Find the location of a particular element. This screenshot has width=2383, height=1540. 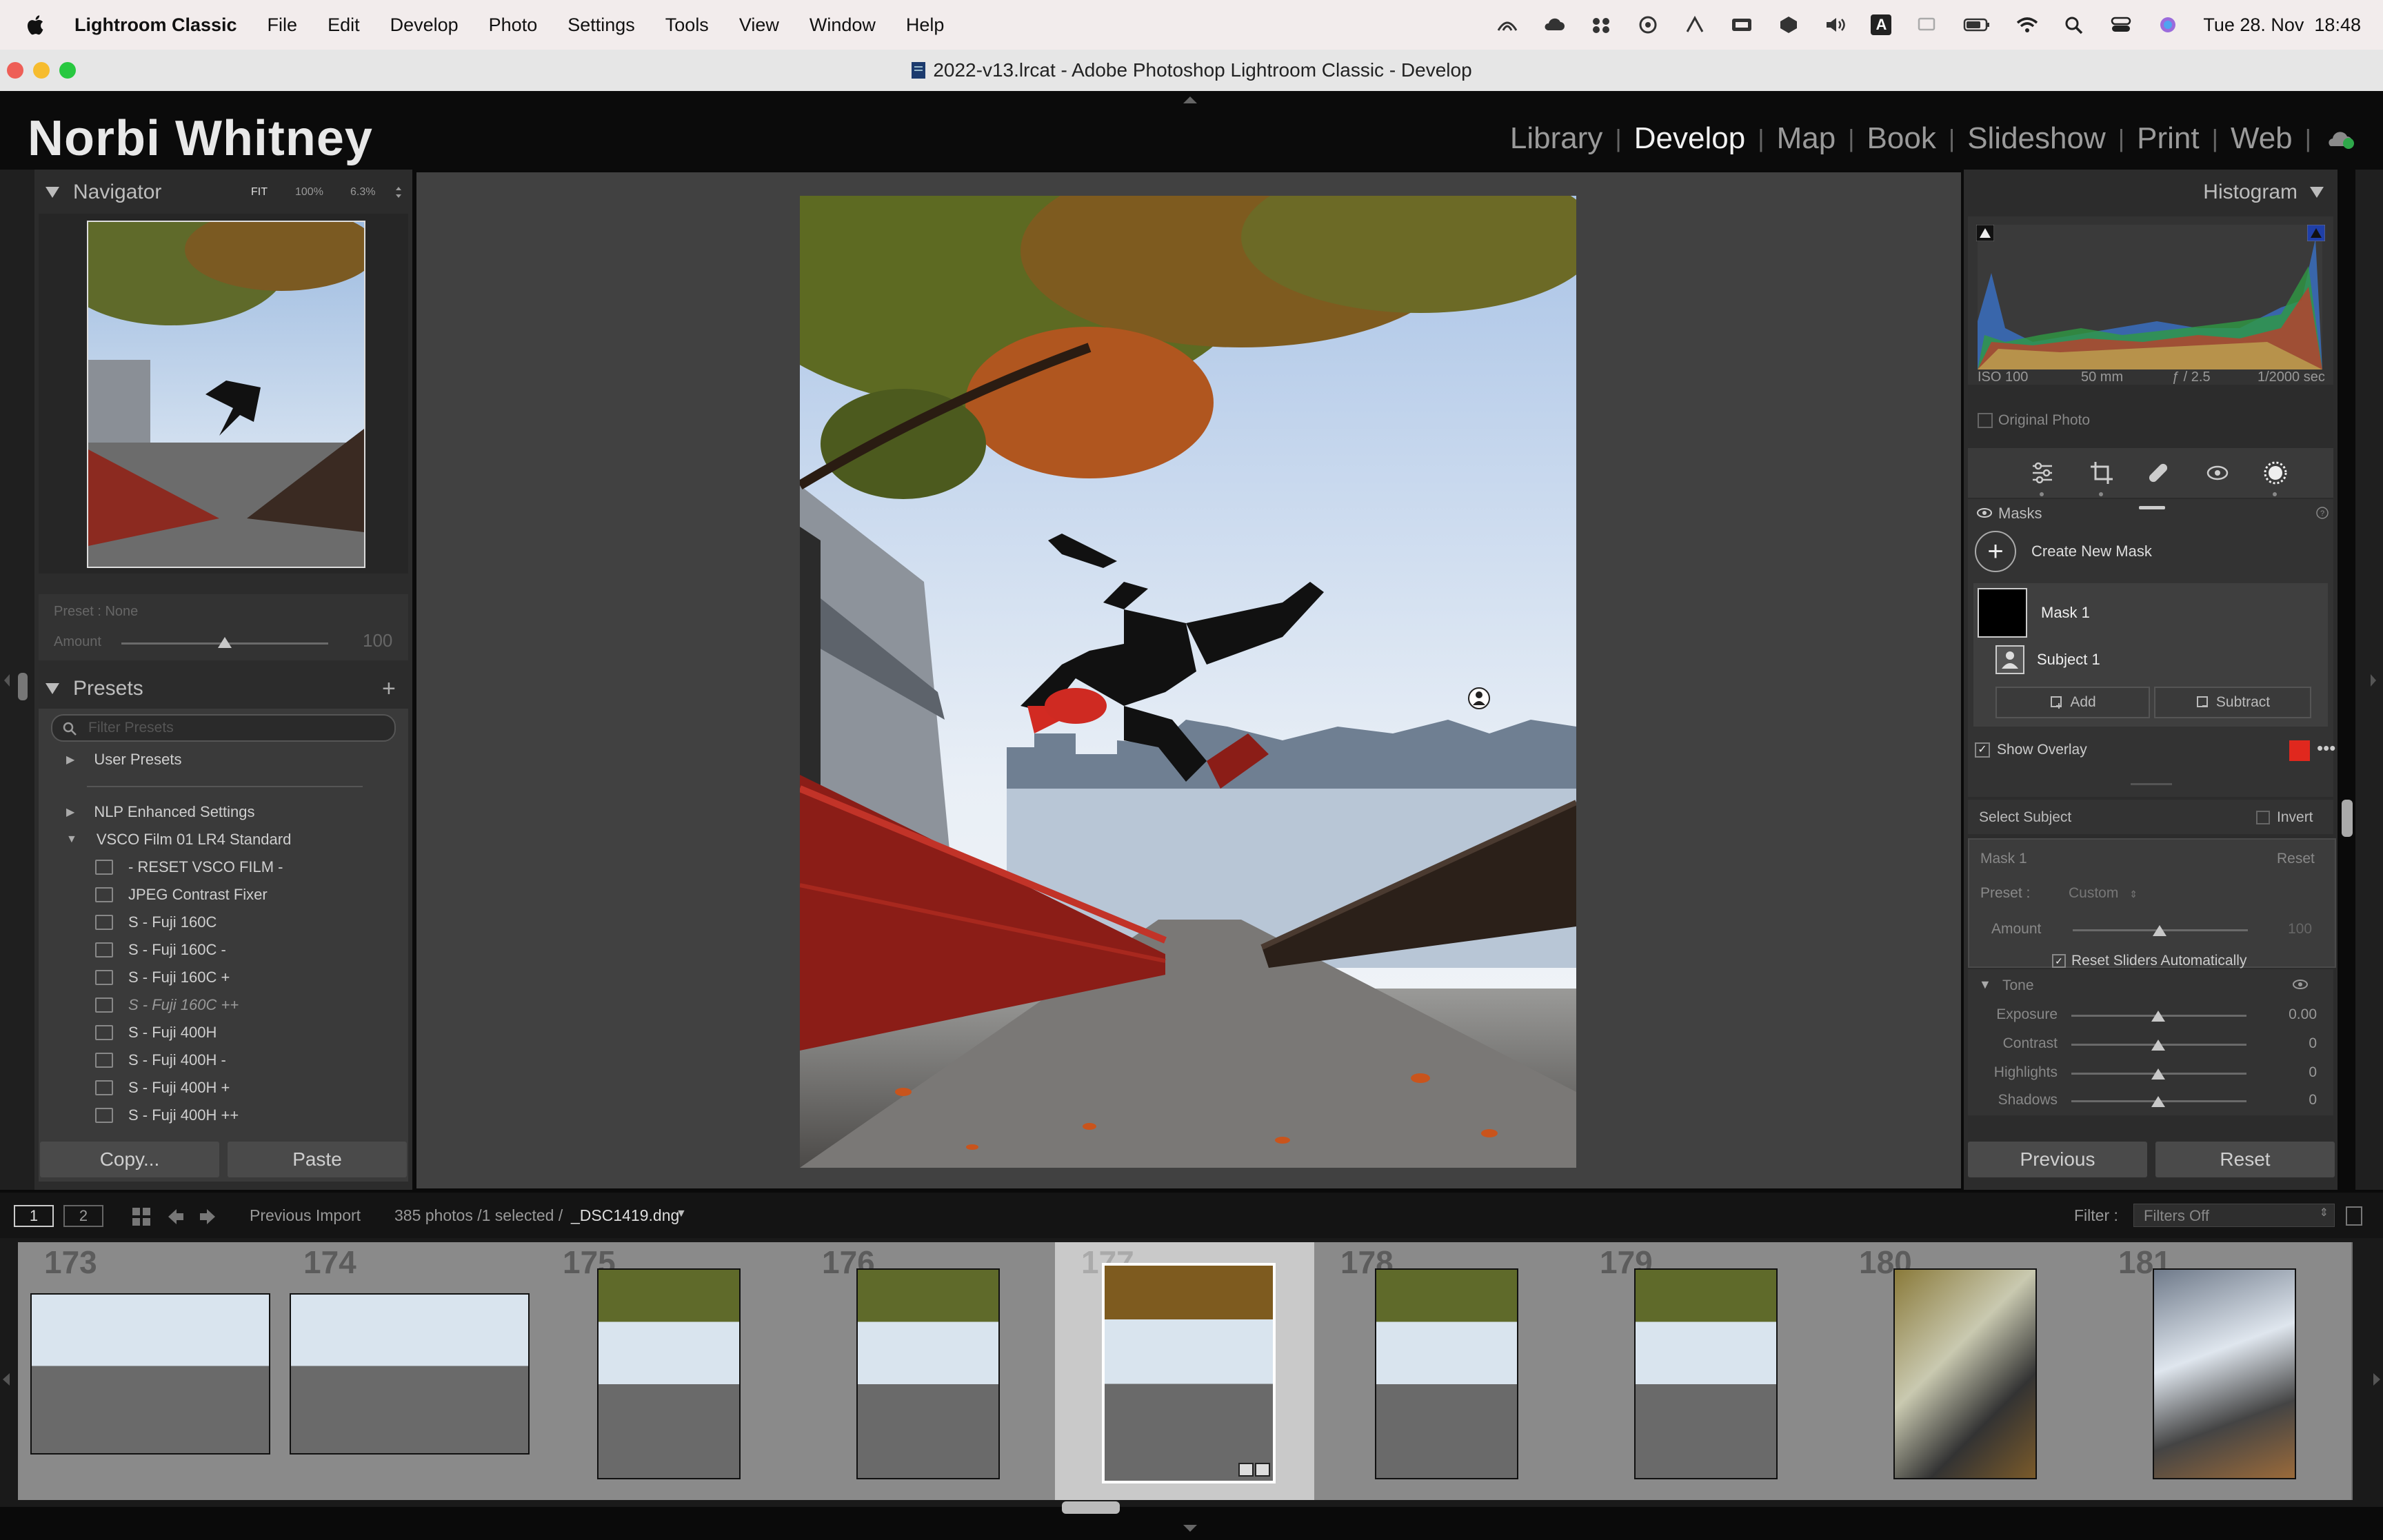

mask-component-item: Subject 1 is located at coordinates (2157, 660).